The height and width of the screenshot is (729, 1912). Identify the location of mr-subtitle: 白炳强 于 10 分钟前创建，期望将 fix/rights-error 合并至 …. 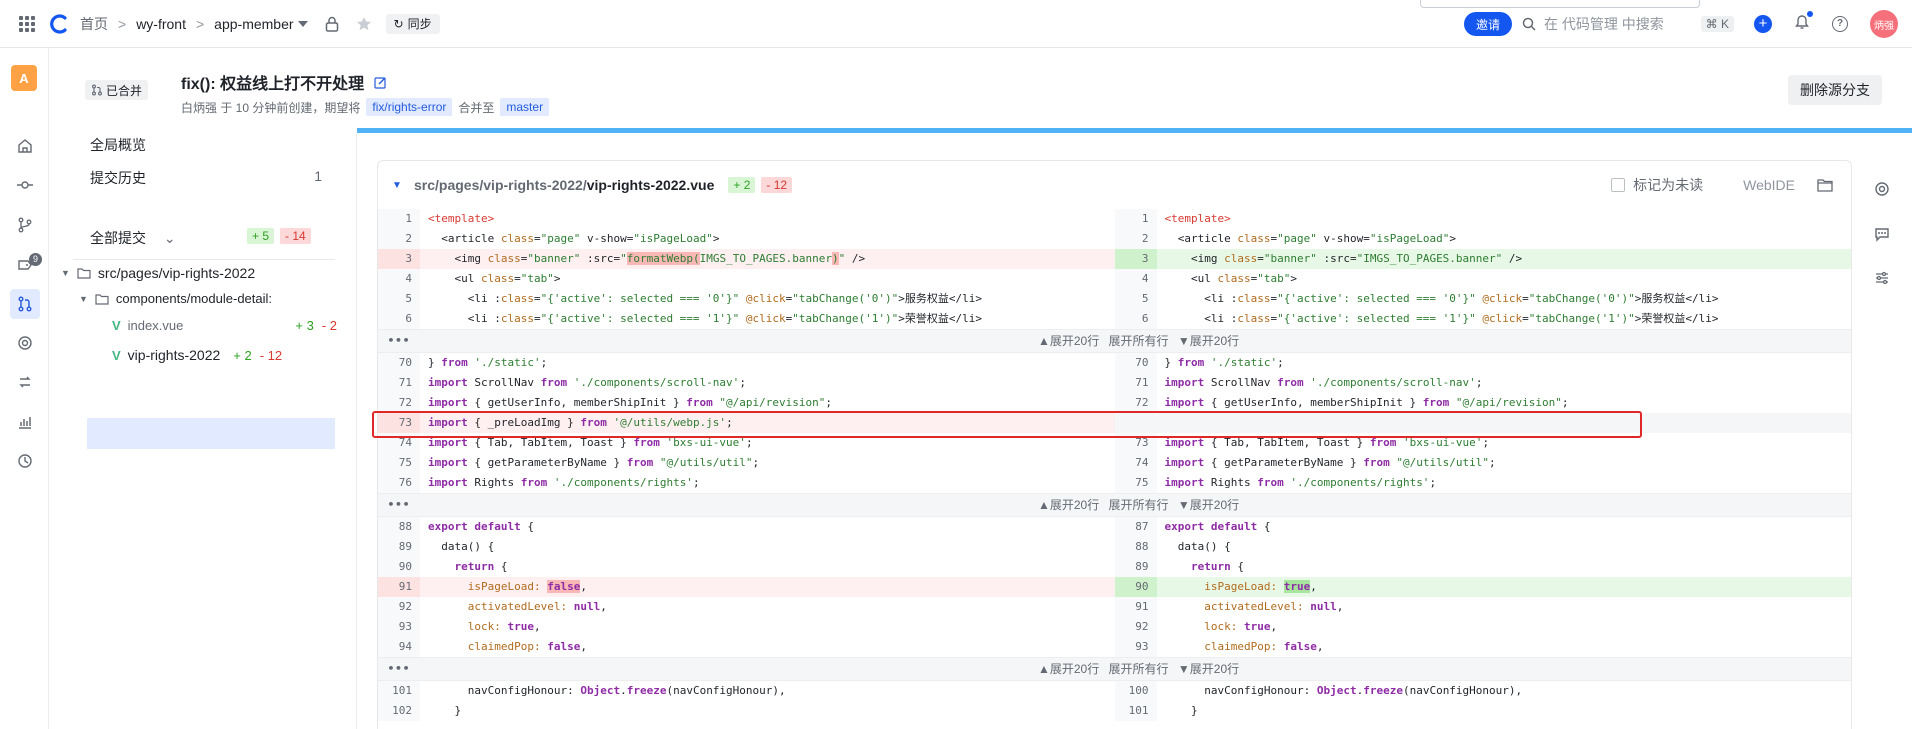
(365, 107).